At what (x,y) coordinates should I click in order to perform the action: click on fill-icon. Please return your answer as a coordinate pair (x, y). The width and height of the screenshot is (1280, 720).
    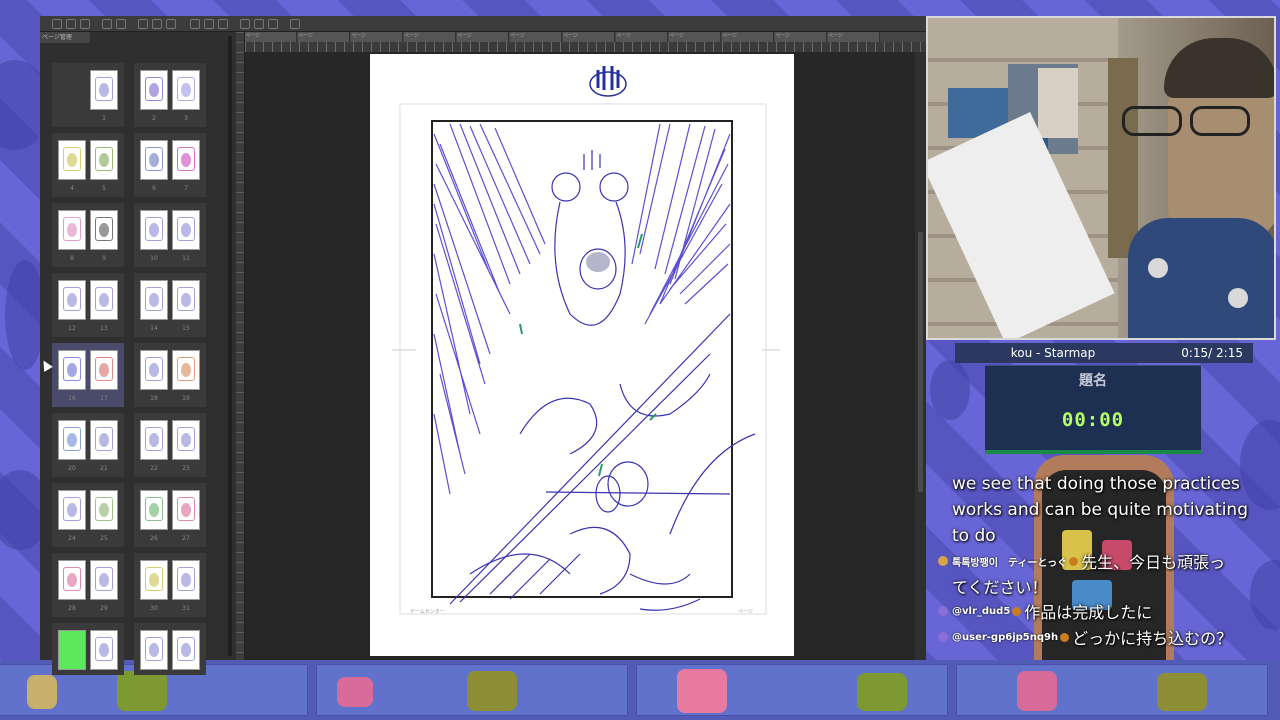
    Looking at the image, I should click on (171, 24).